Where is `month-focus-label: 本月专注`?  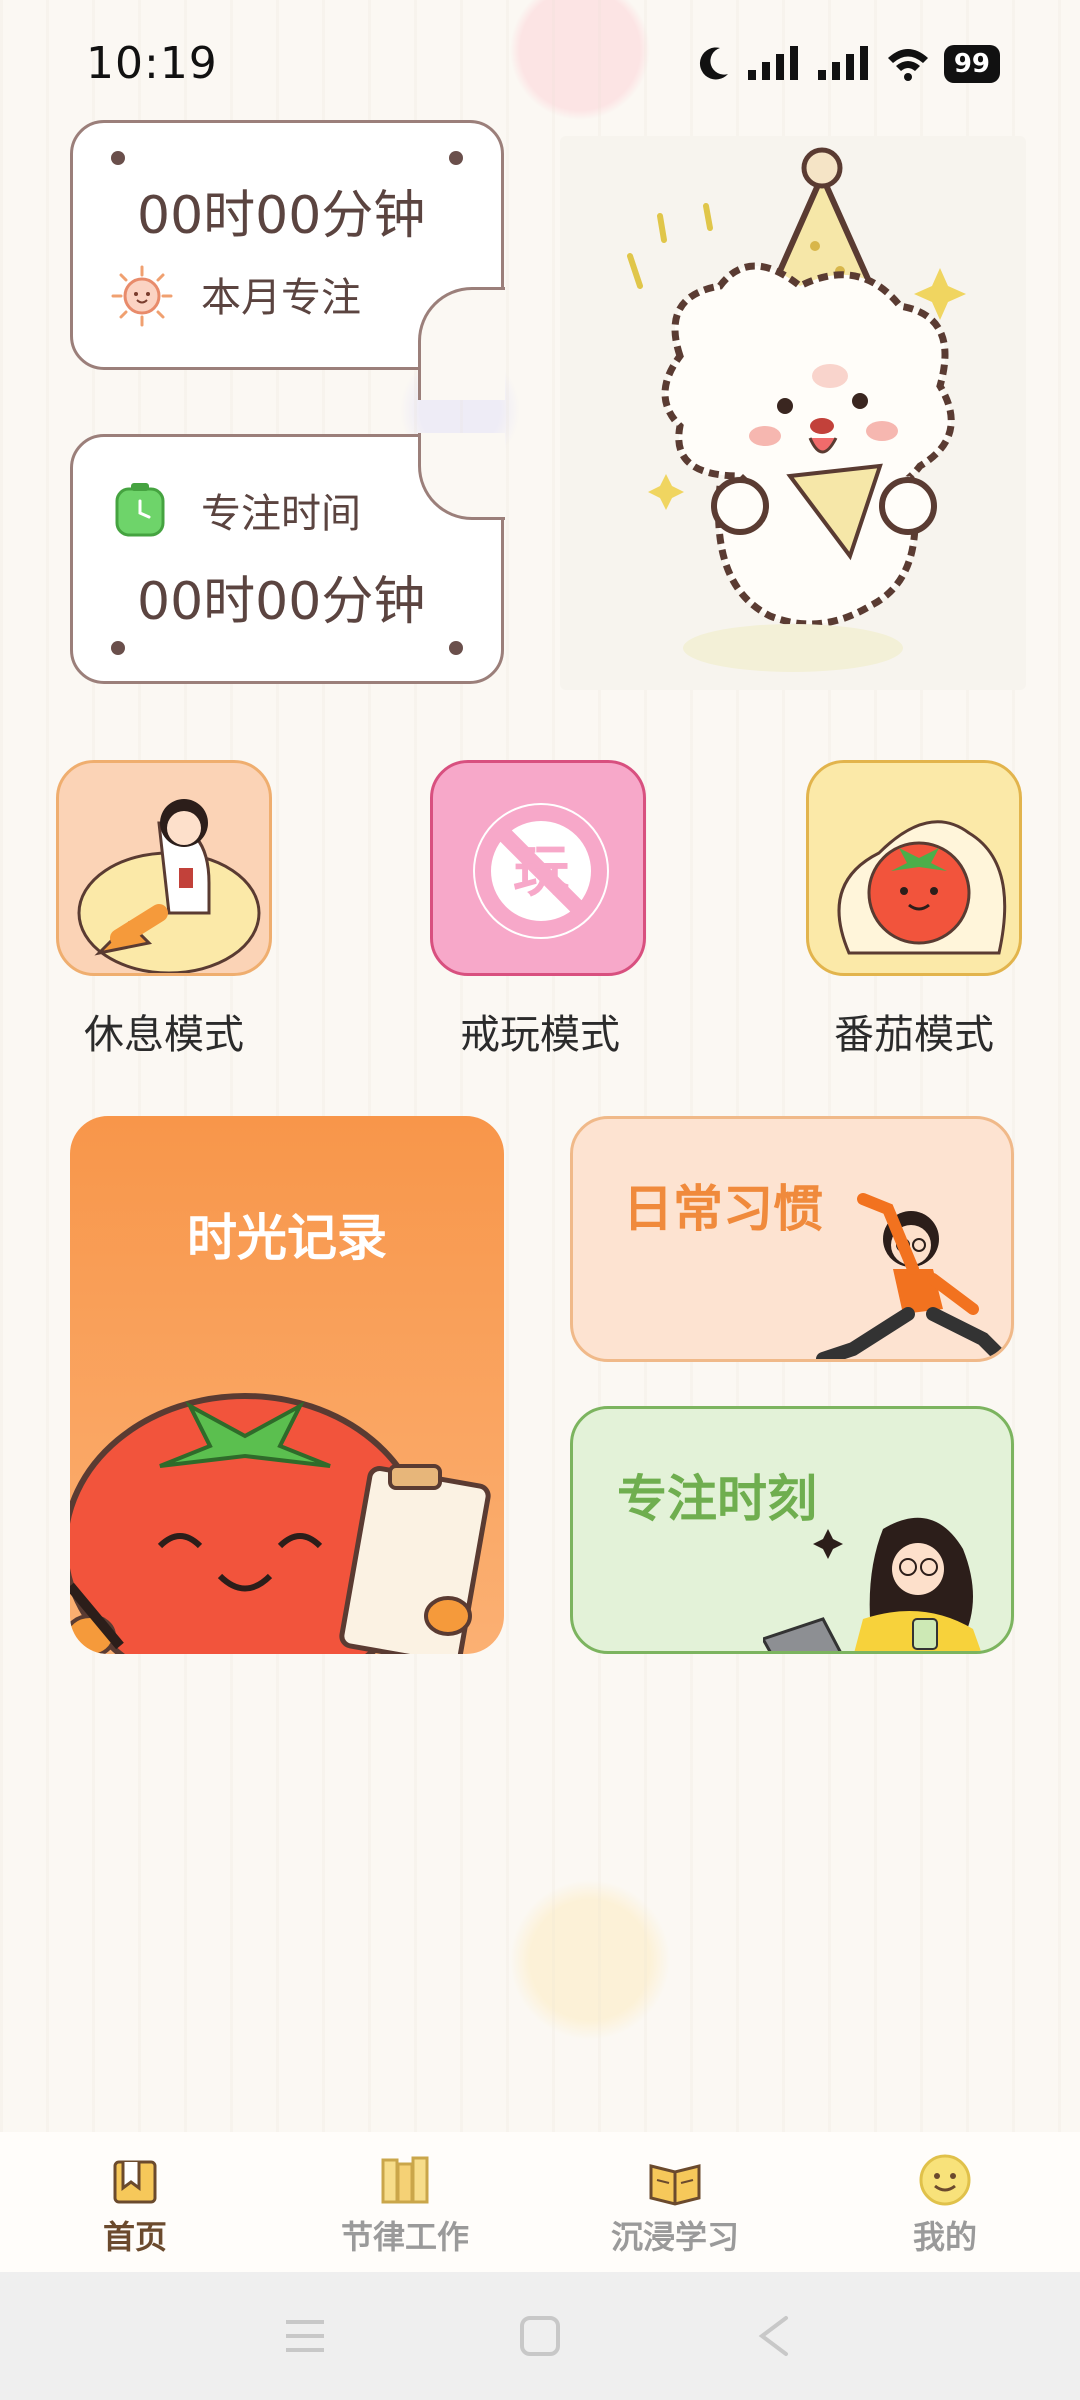 month-focus-label: 本月专注 is located at coordinates (281, 298).